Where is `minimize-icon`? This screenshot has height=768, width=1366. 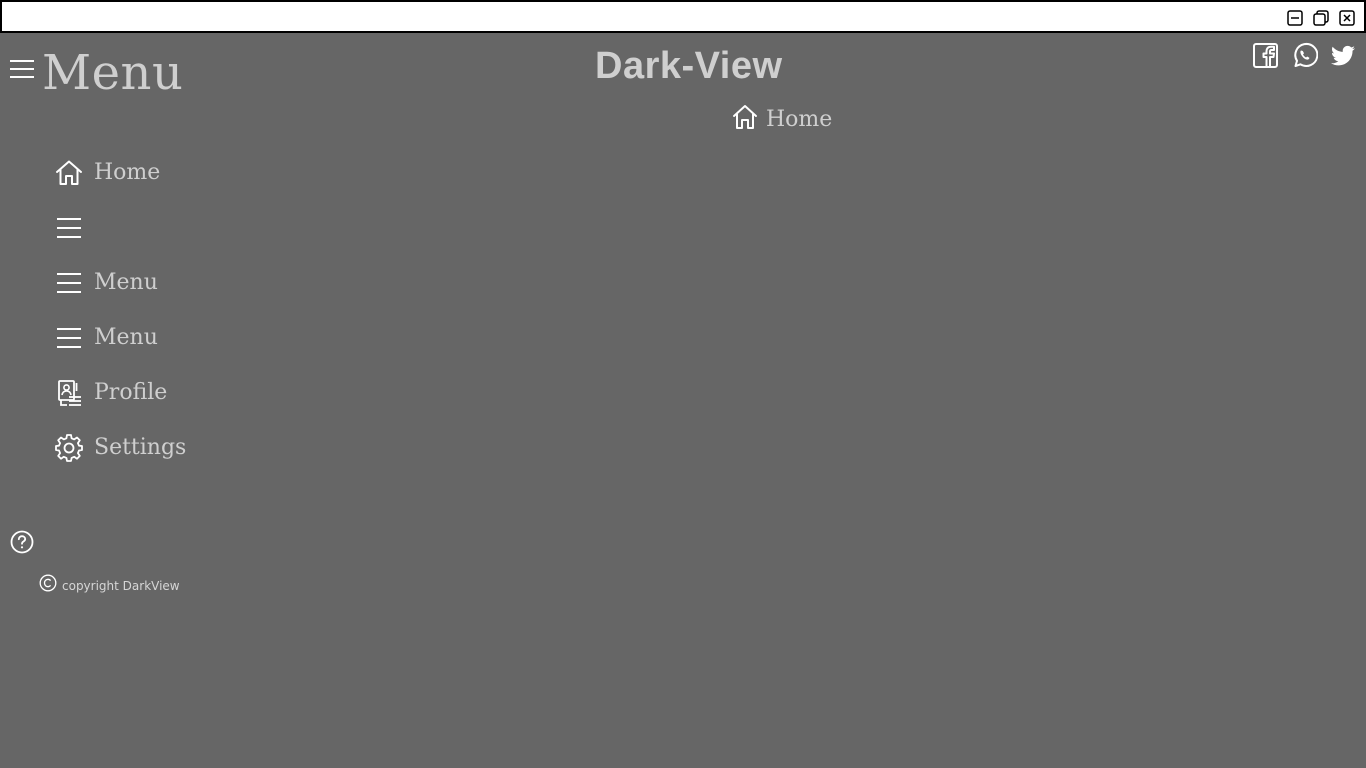
minimize-icon is located at coordinates (1295, 18).